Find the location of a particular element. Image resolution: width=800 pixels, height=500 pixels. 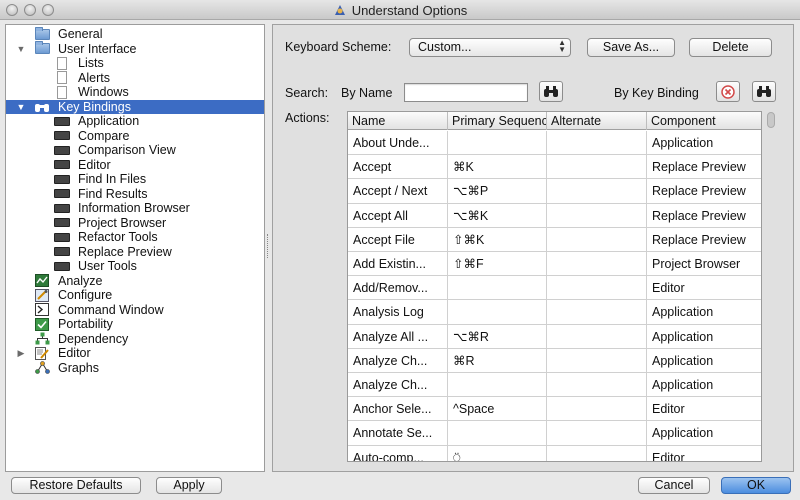

delete-scheme-button: Delete is located at coordinates (730, 47).